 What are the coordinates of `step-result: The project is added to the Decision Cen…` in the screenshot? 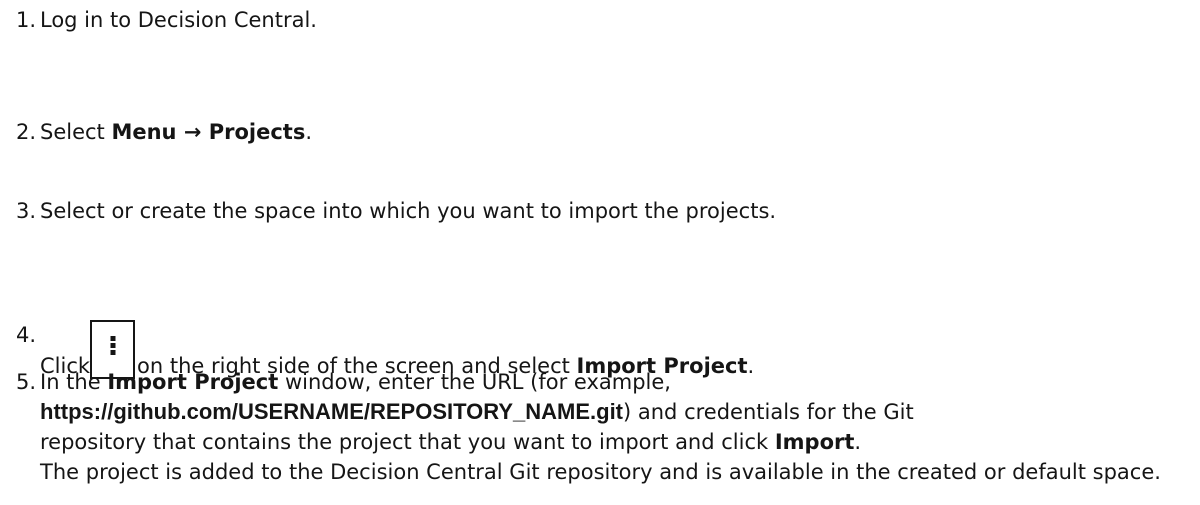 It's located at (600, 472).